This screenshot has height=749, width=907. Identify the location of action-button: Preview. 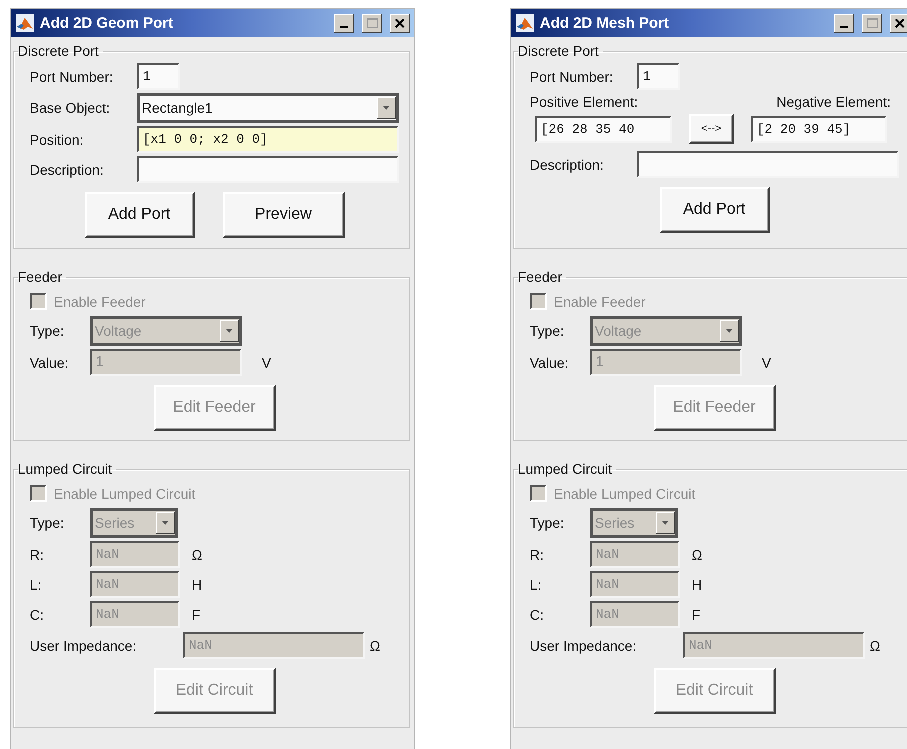
(283, 215).